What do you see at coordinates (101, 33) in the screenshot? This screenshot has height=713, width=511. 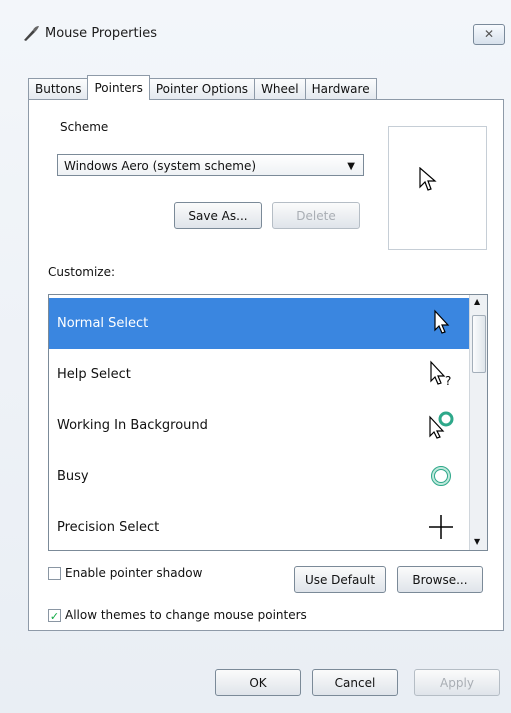 I see `window-title: Mouse Properties` at bounding box center [101, 33].